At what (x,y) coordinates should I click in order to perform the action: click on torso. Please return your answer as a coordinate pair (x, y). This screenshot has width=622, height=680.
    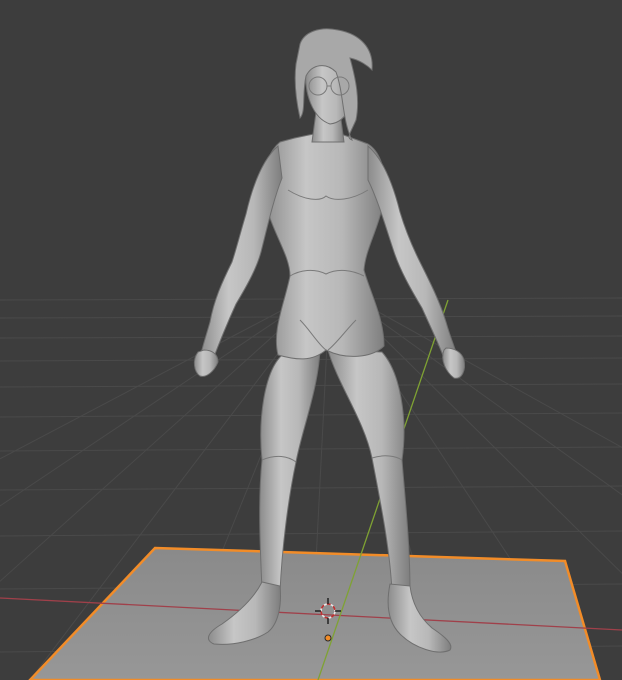
    Looking at the image, I should click on (324, 245).